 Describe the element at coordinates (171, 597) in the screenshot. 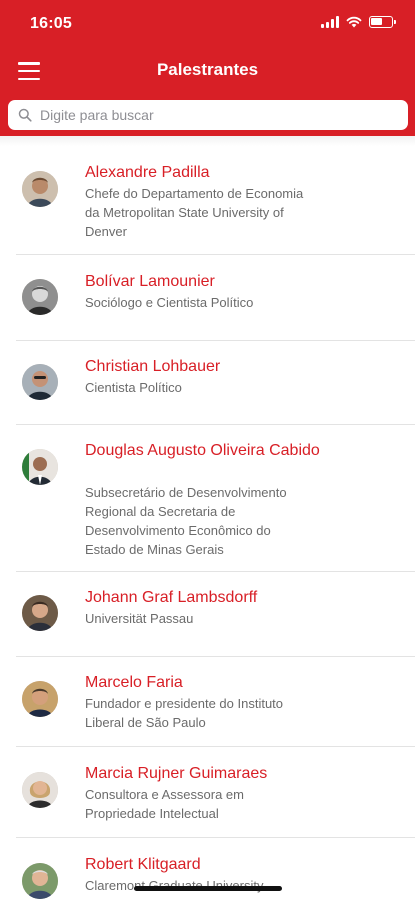

I see `speaker-name: Johann Graf Lambsdorff` at that location.